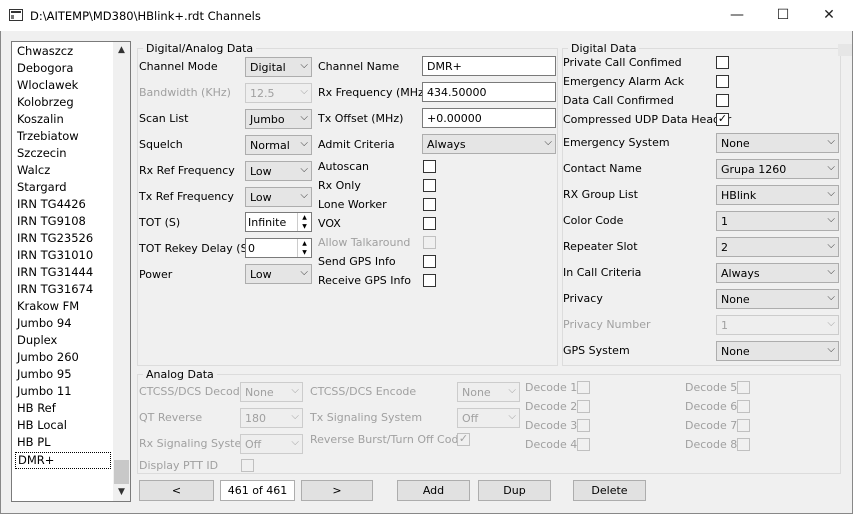 The image size is (853, 514). What do you see at coordinates (164, 118) in the screenshot?
I see `scan-list-label: Scan List` at bounding box center [164, 118].